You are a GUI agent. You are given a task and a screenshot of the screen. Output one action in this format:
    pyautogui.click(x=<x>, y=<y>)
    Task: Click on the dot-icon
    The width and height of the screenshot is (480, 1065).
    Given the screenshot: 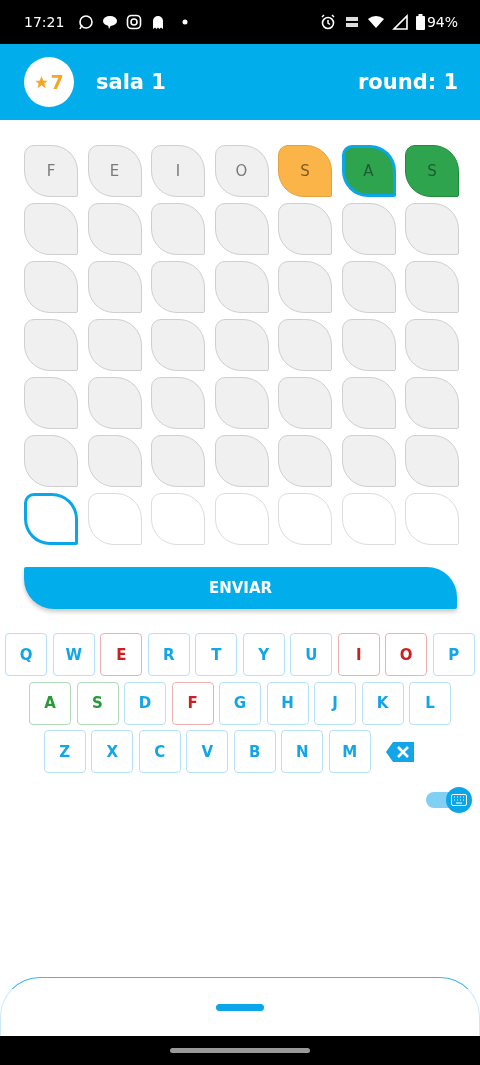 What is the action you would take?
    pyautogui.click(x=185, y=22)
    